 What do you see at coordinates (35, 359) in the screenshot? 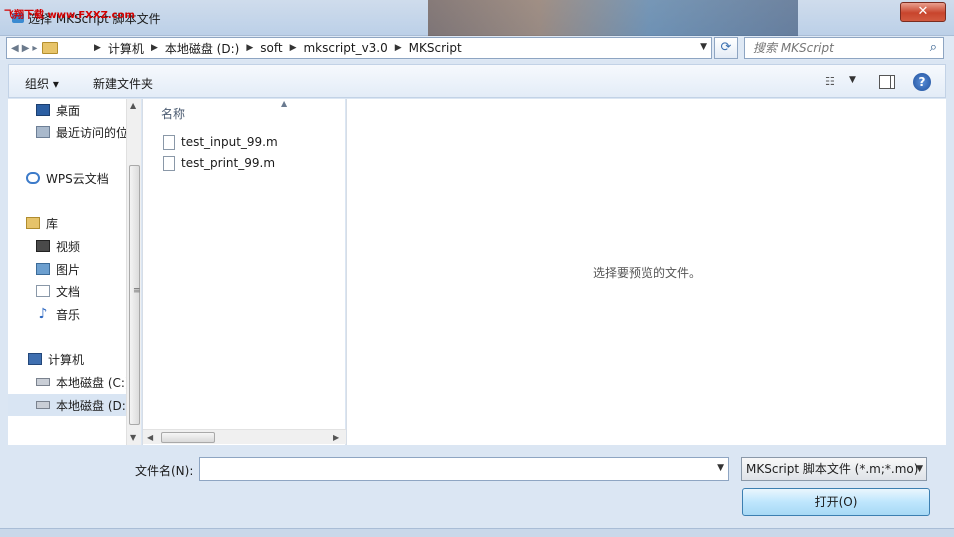
I see `computer-icon` at bounding box center [35, 359].